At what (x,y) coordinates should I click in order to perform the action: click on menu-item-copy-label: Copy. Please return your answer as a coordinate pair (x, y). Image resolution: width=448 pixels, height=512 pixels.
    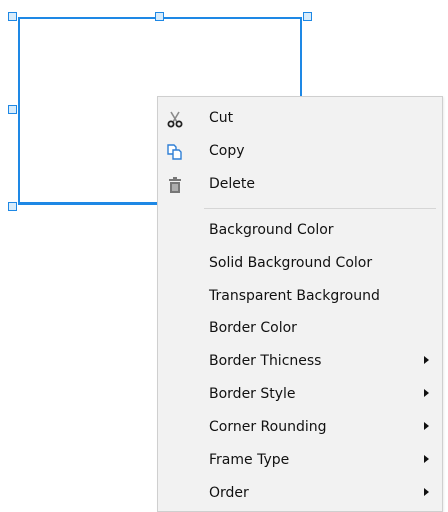
    Looking at the image, I should click on (227, 151).